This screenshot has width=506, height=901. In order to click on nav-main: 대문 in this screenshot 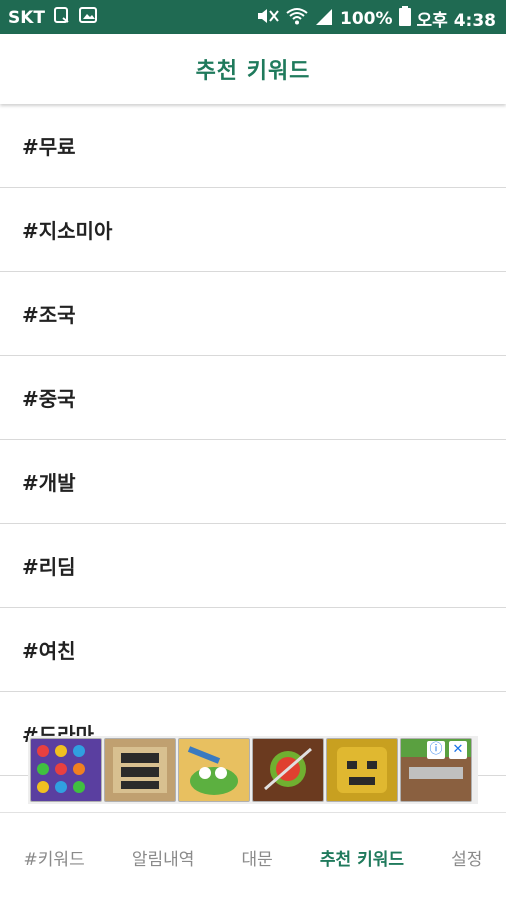, I will do `click(257, 857)`.